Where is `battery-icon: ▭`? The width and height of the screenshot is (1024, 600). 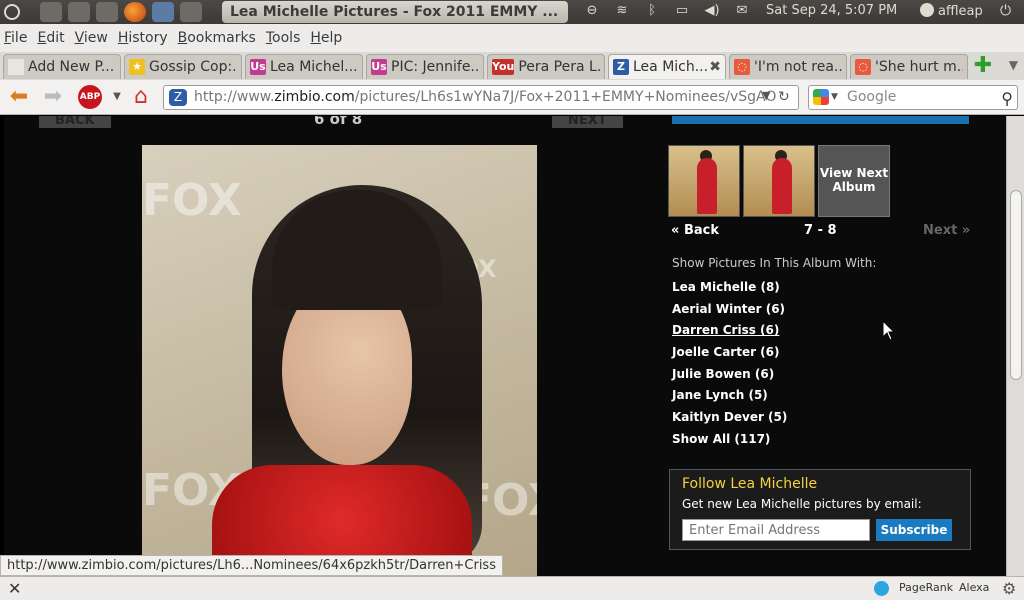 battery-icon: ▭ is located at coordinates (682, 11).